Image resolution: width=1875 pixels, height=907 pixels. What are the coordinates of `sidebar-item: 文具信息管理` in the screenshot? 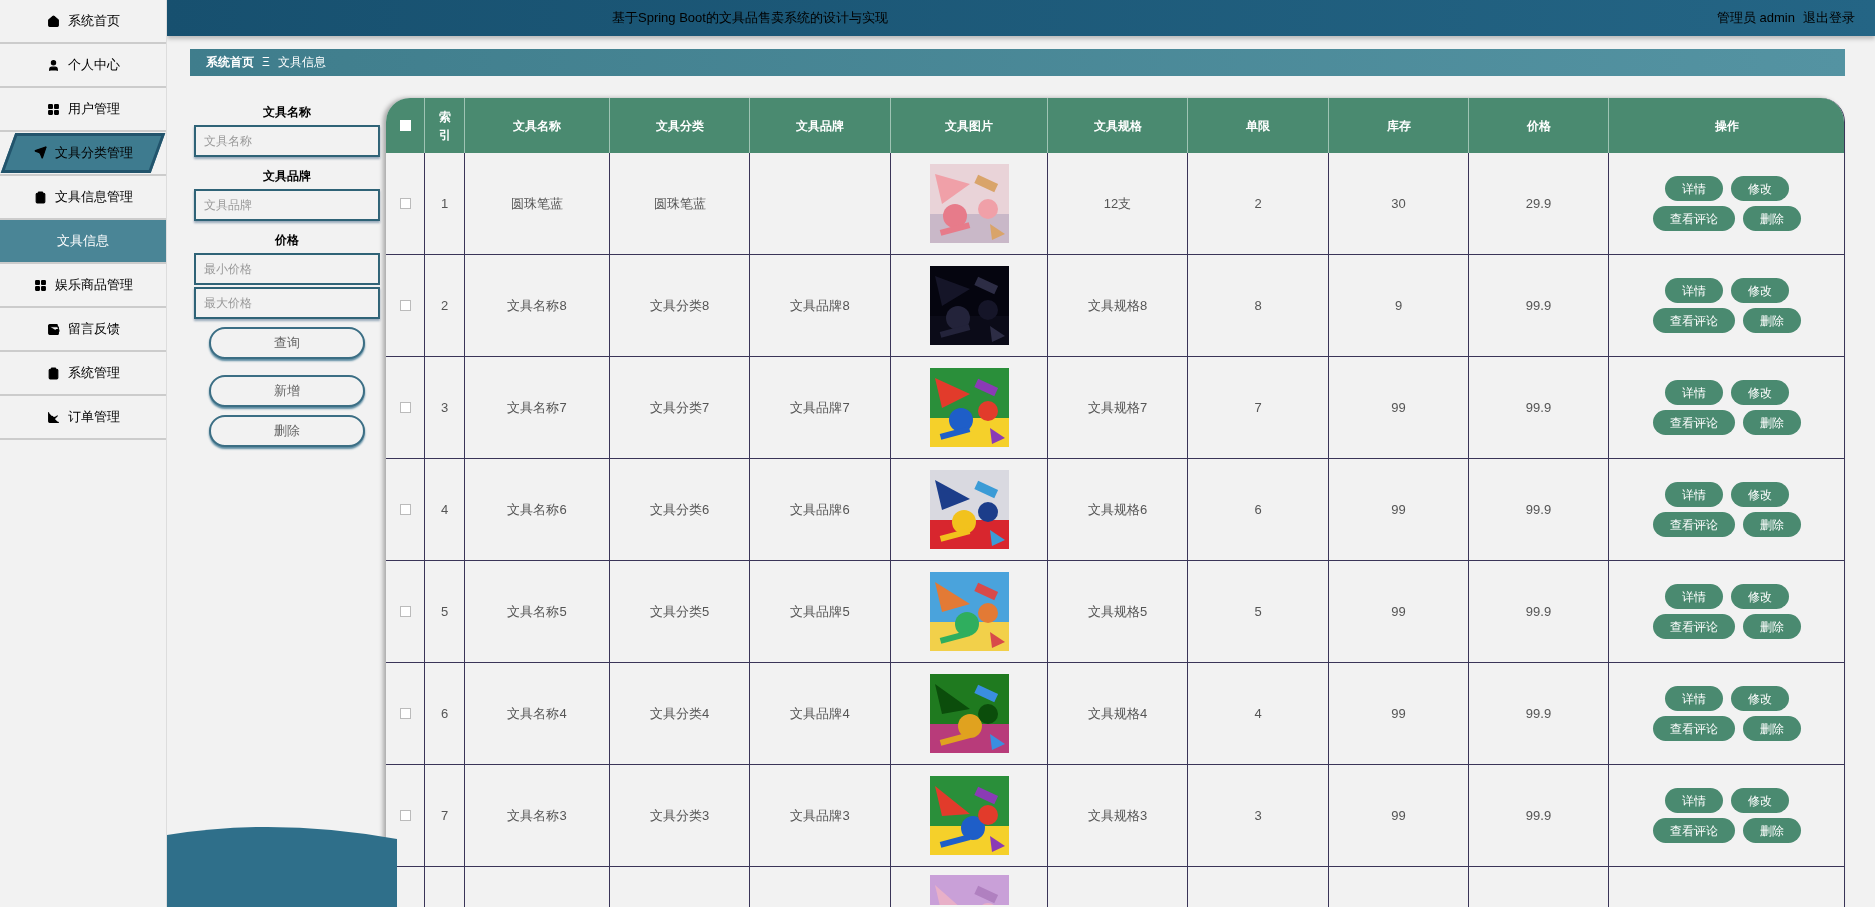 It's located at (83, 197).